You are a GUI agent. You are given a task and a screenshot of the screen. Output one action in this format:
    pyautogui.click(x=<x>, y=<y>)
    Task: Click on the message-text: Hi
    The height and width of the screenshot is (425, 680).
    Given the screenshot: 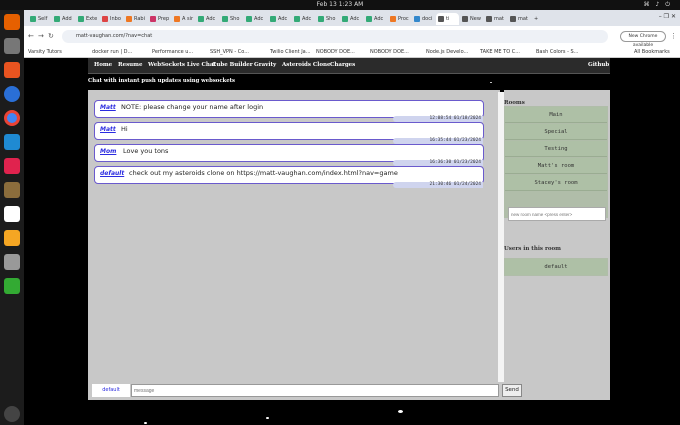 What is the action you would take?
    pyautogui.click(x=124, y=129)
    